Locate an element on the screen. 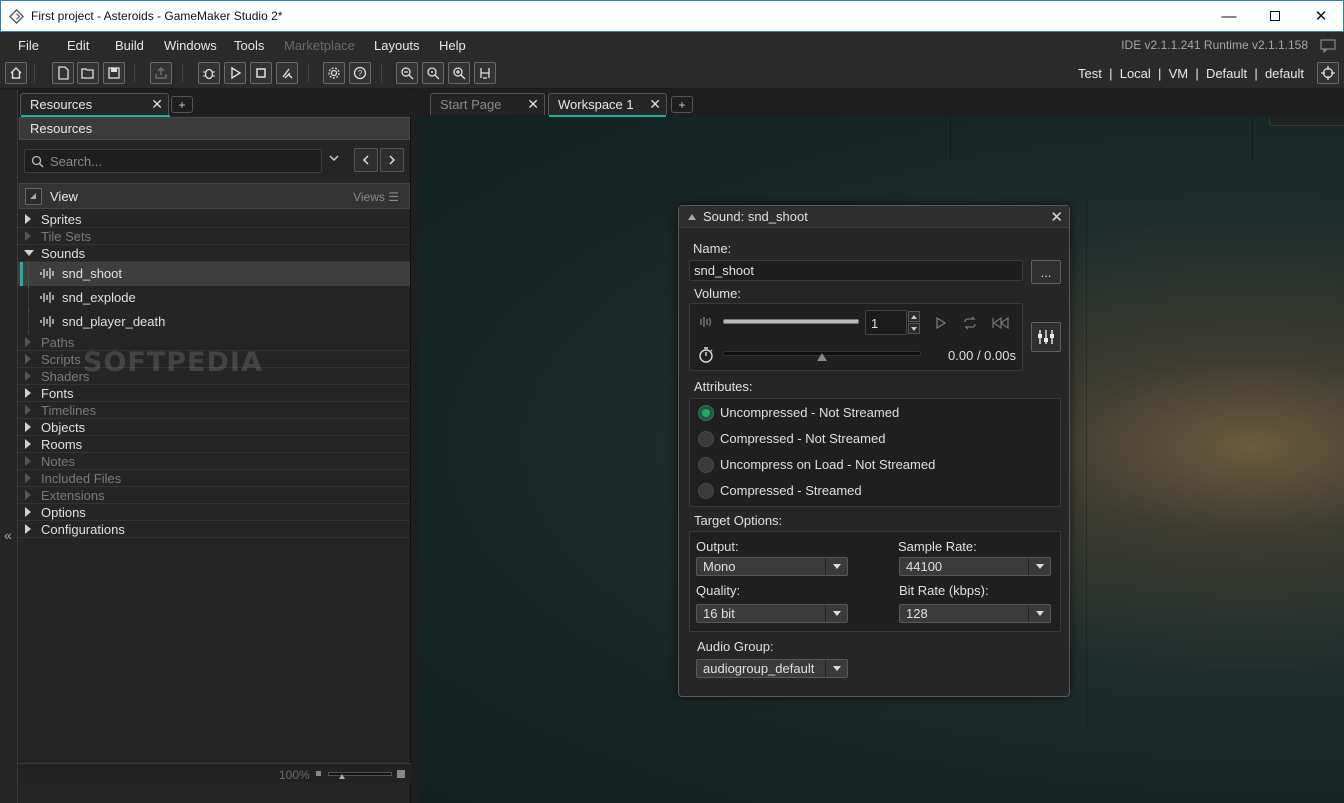 Image resolution: width=1344 pixels, height=803 pixels. zoom-slider is located at coordinates (360, 774).